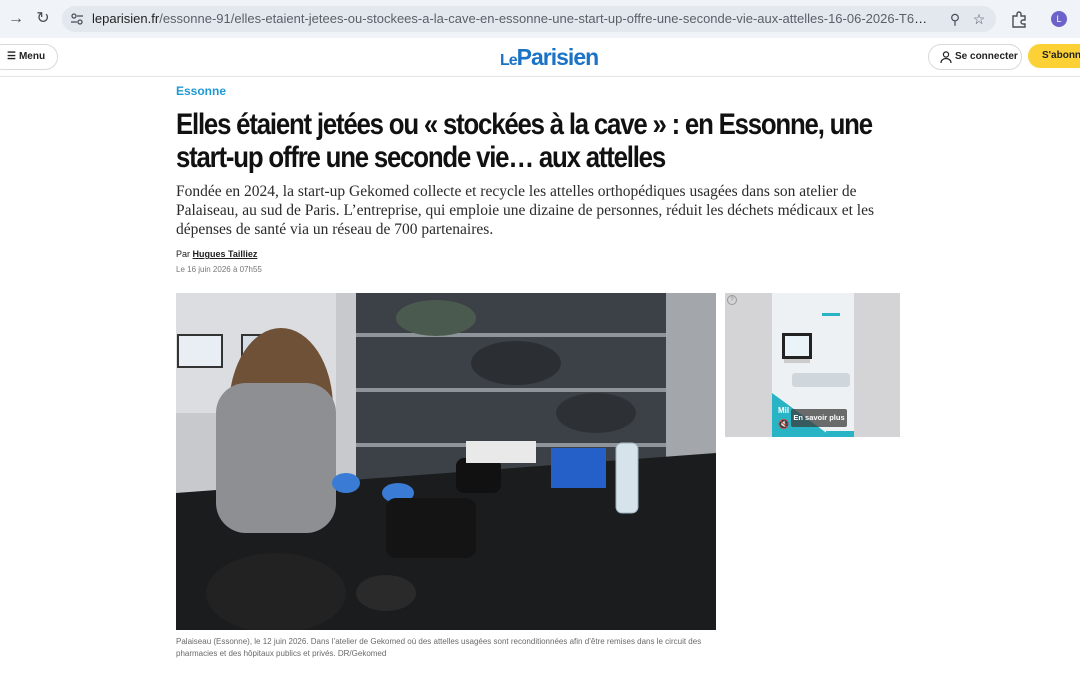 This screenshot has width=1080, height=675. I want to click on site-header: ☰Menu LeParisien Se connecter S'abonner, so click(540, 57).